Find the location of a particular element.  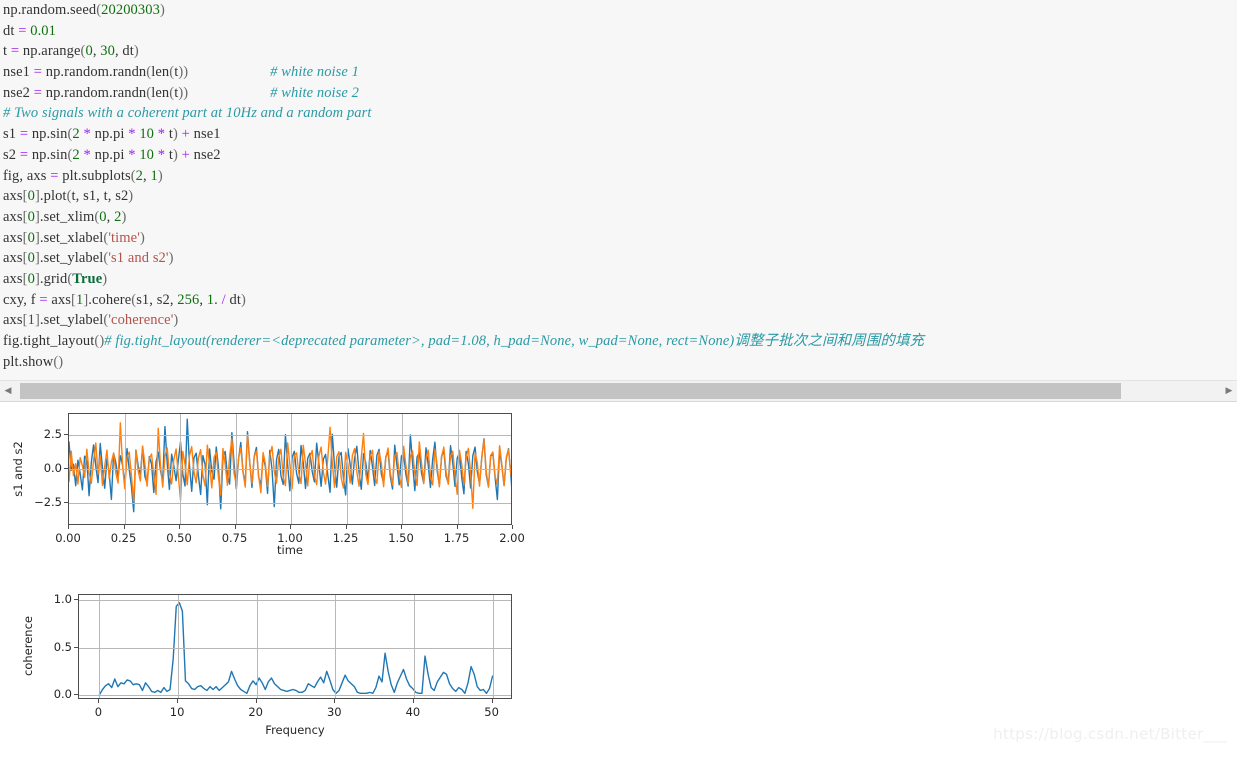

code-token: dt is located at coordinates (233, 299).